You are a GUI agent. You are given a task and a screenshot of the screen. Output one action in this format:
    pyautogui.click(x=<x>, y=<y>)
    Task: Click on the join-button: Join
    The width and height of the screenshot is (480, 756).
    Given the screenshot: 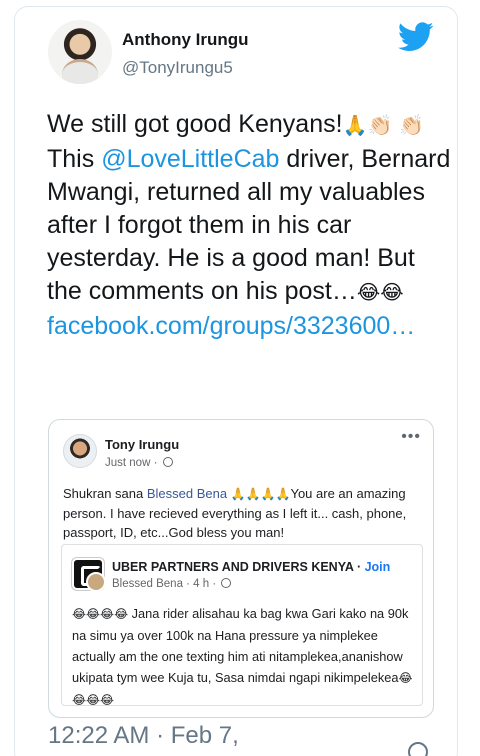 What is the action you would take?
    pyautogui.click(x=378, y=567)
    